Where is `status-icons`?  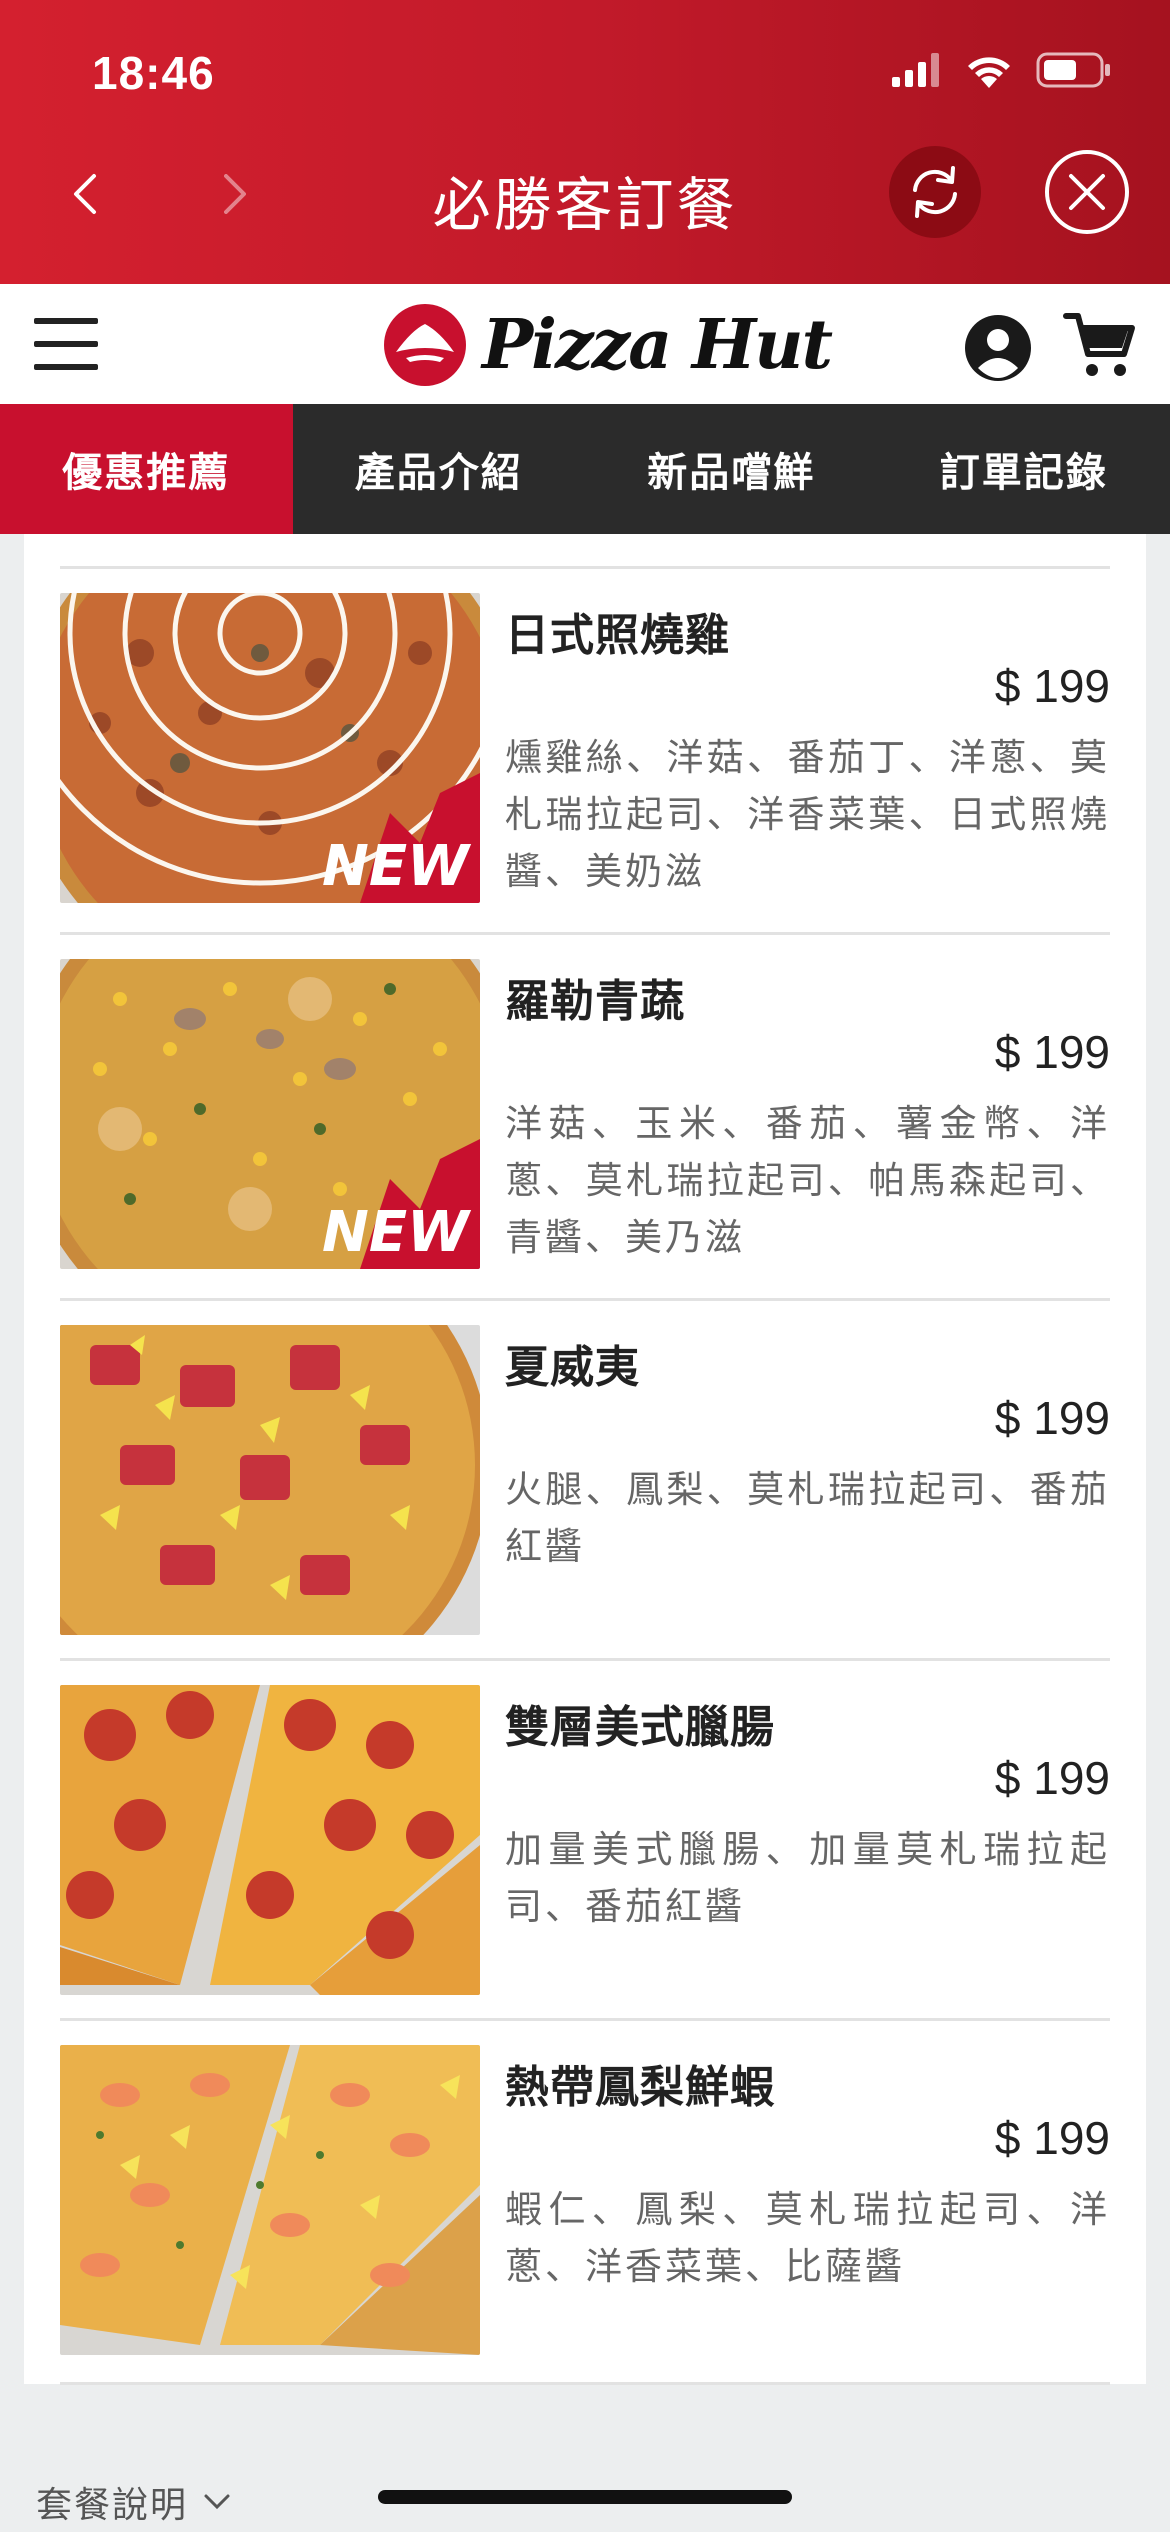
status-icons is located at coordinates (1002, 70).